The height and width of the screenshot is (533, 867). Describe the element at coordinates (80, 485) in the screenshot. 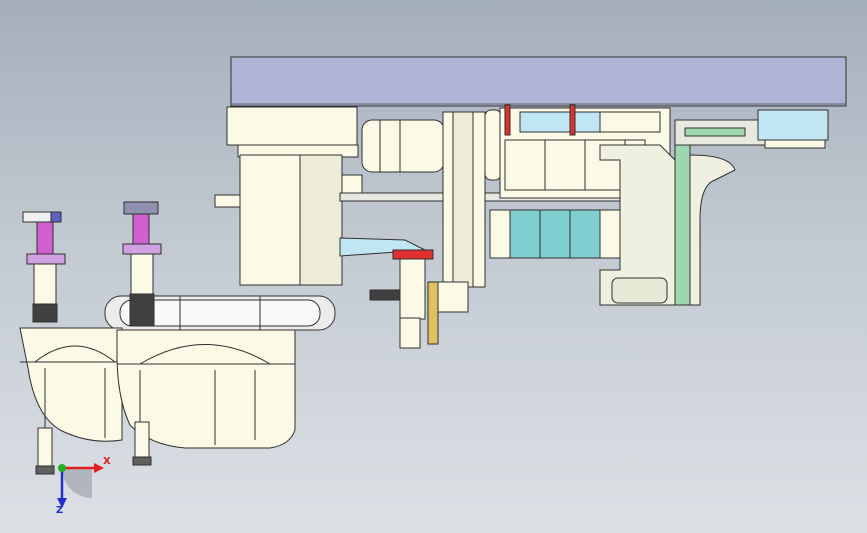

I see `coordinate-triad` at that location.